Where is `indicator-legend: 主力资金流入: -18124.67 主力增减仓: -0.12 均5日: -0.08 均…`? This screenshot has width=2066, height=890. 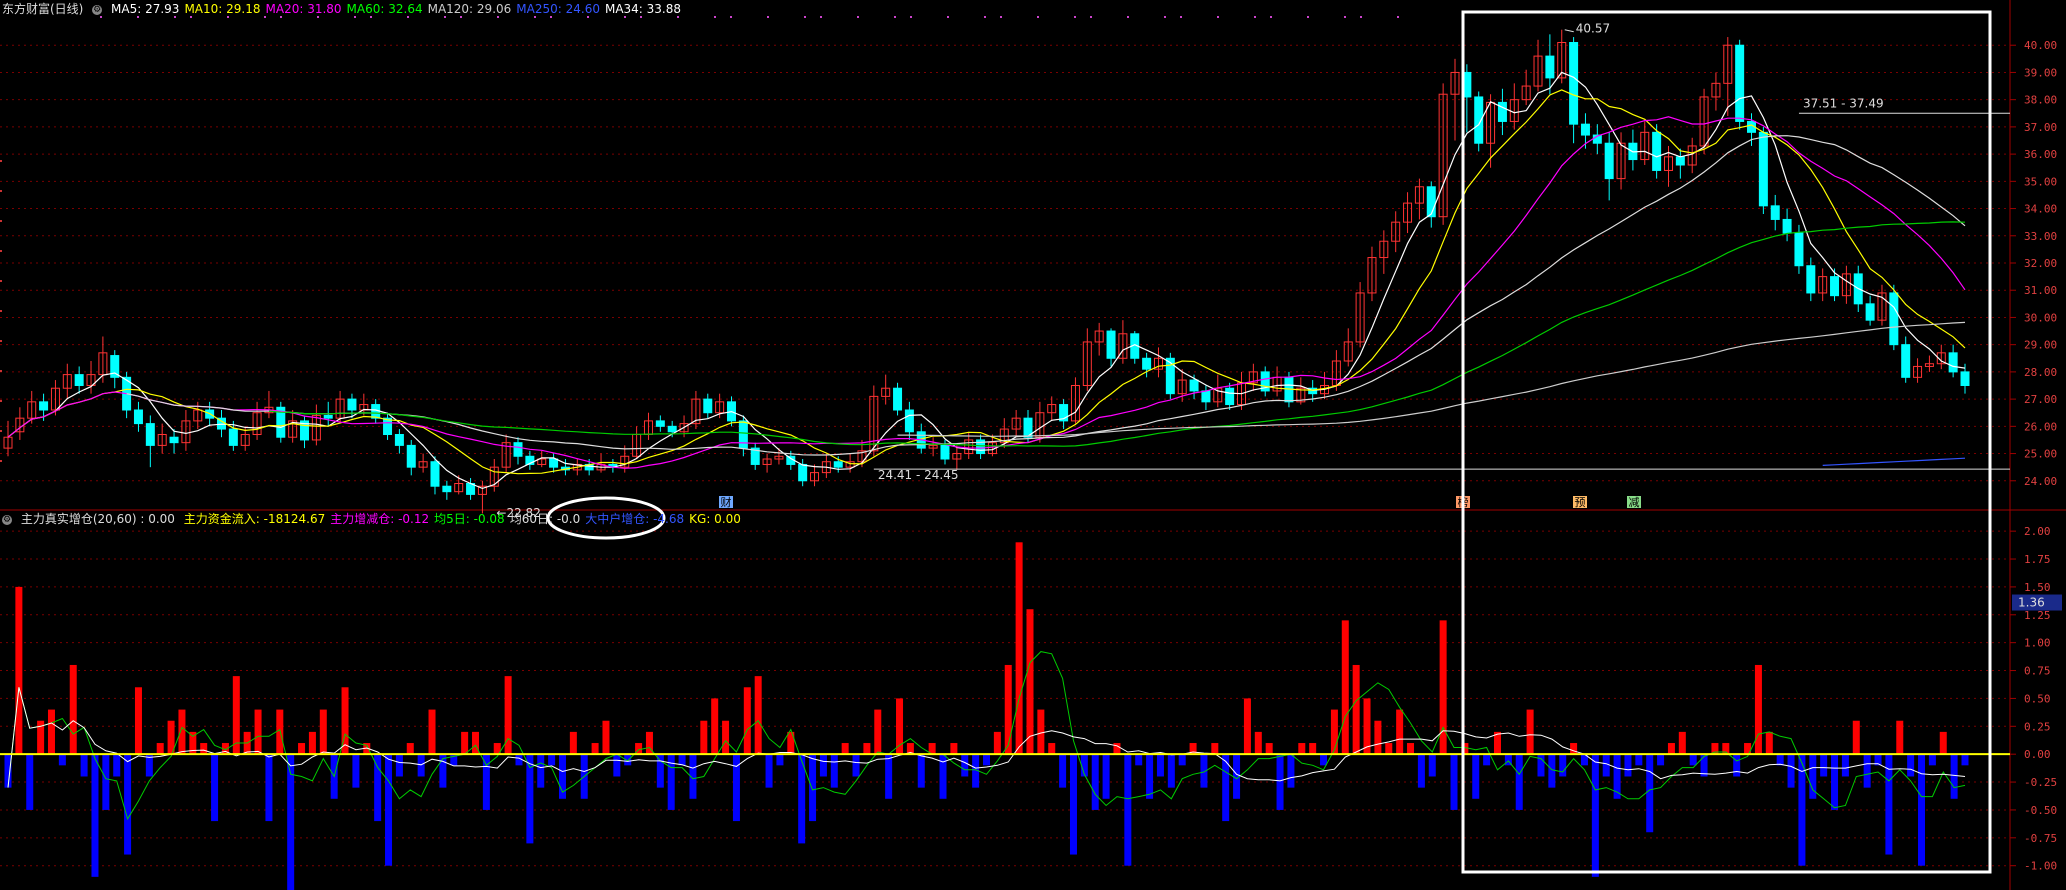 indicator-legend: 主力资金流入: -18124.67 主力增减仓: -0.12 均5日: -0.08 均… is located at coordinates (465, 519).